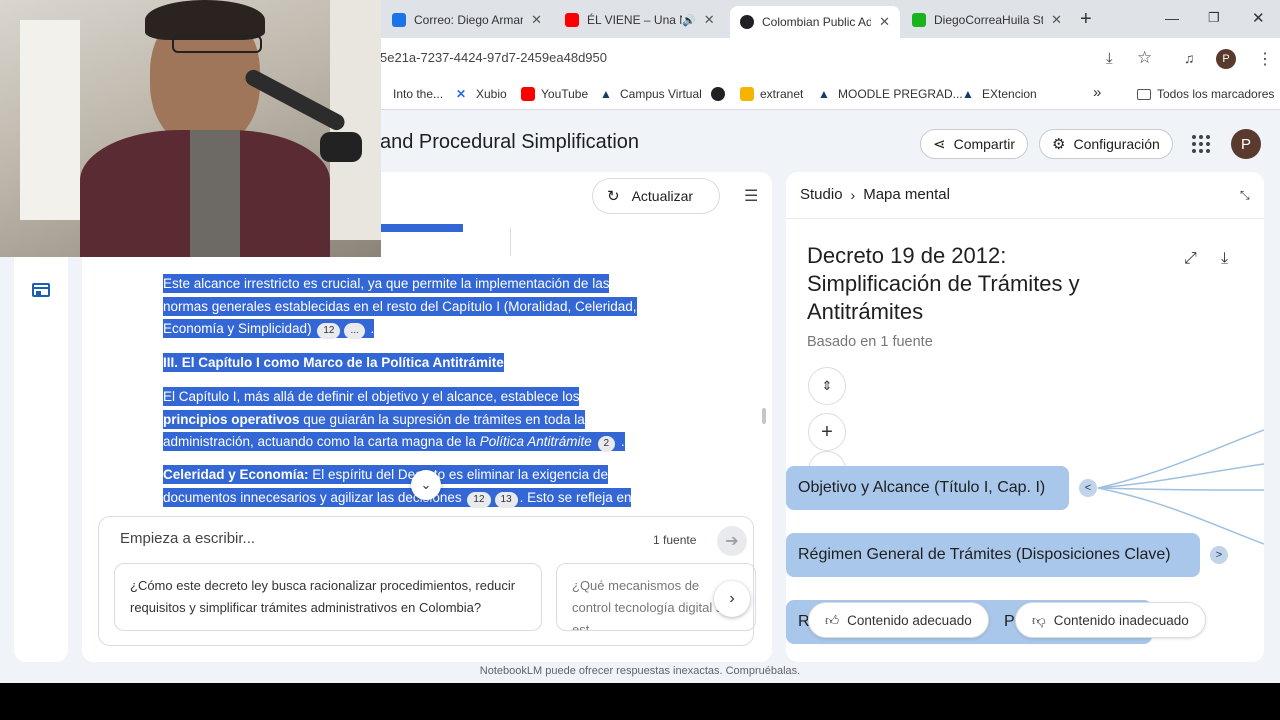  Describe the element at coordinates (217, 44) in the screenshot. I see `glasses` at that location.